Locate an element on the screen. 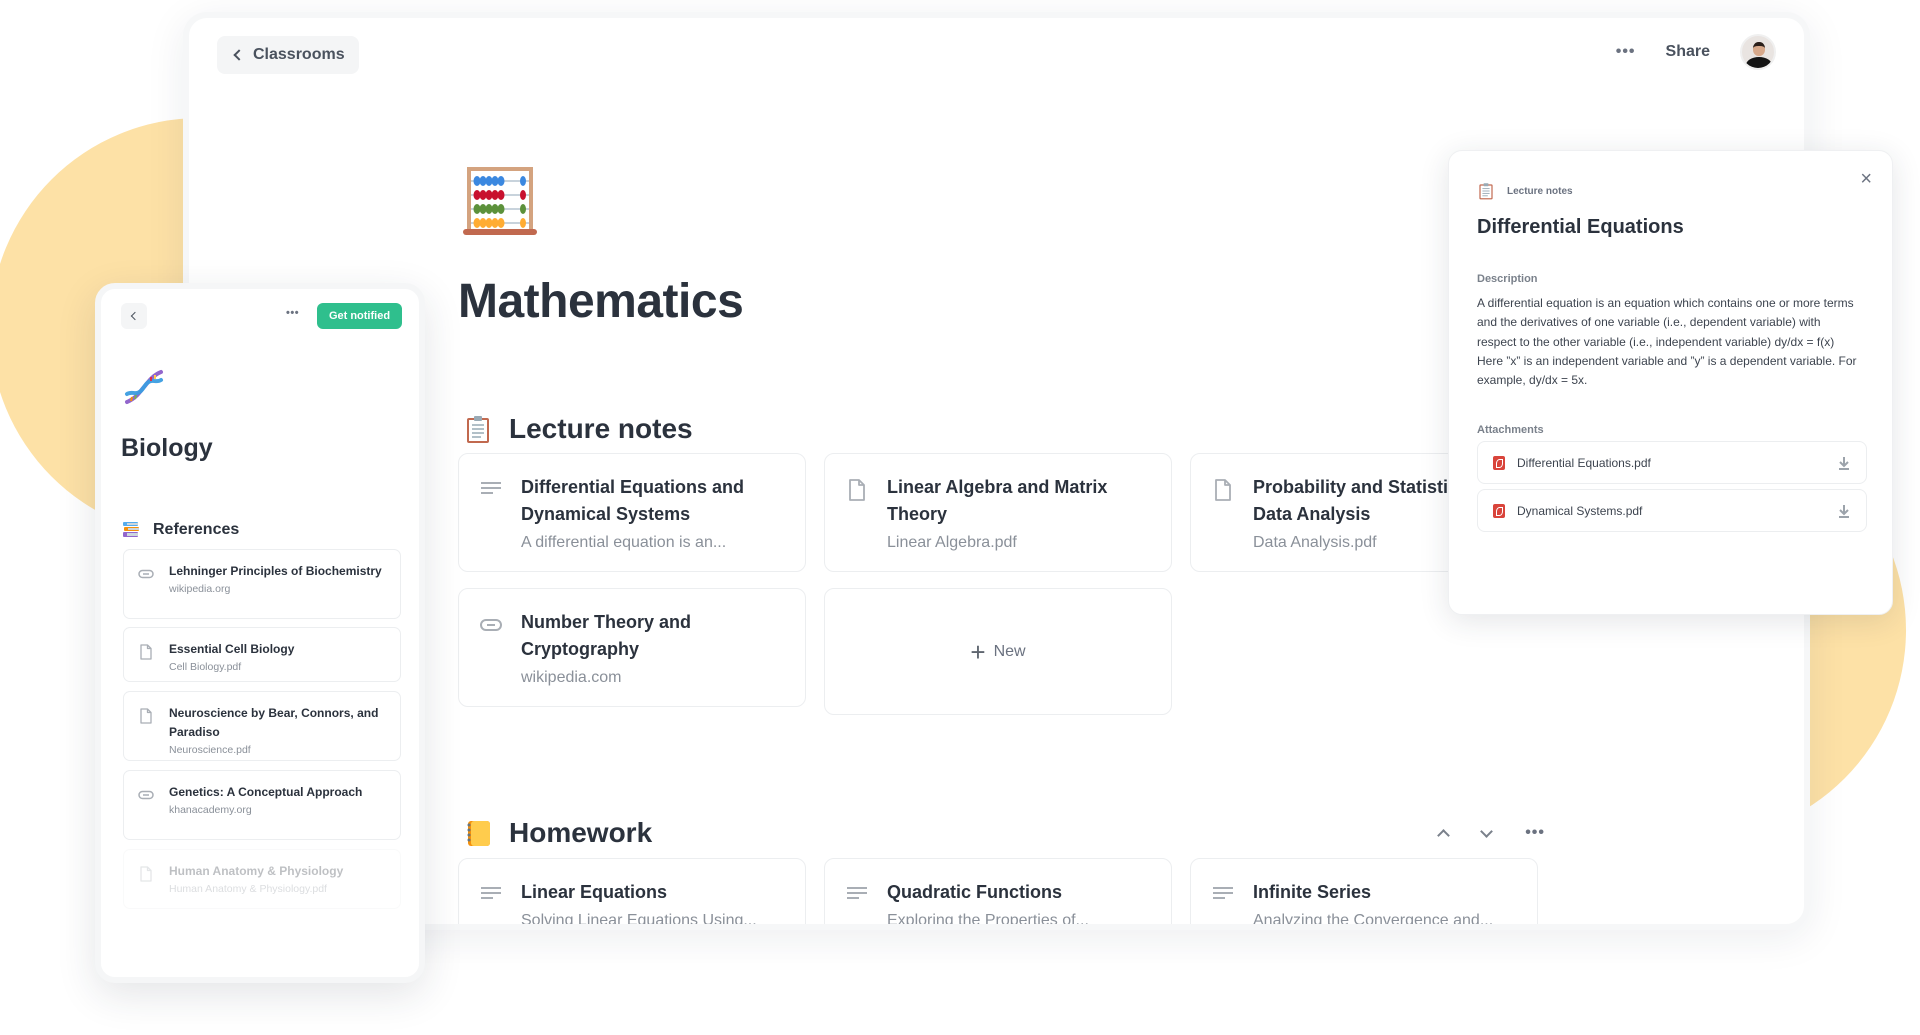 This screenshot has height=1035, width=1920. section-title: Lecture notes is located at coordinates (601, 428).